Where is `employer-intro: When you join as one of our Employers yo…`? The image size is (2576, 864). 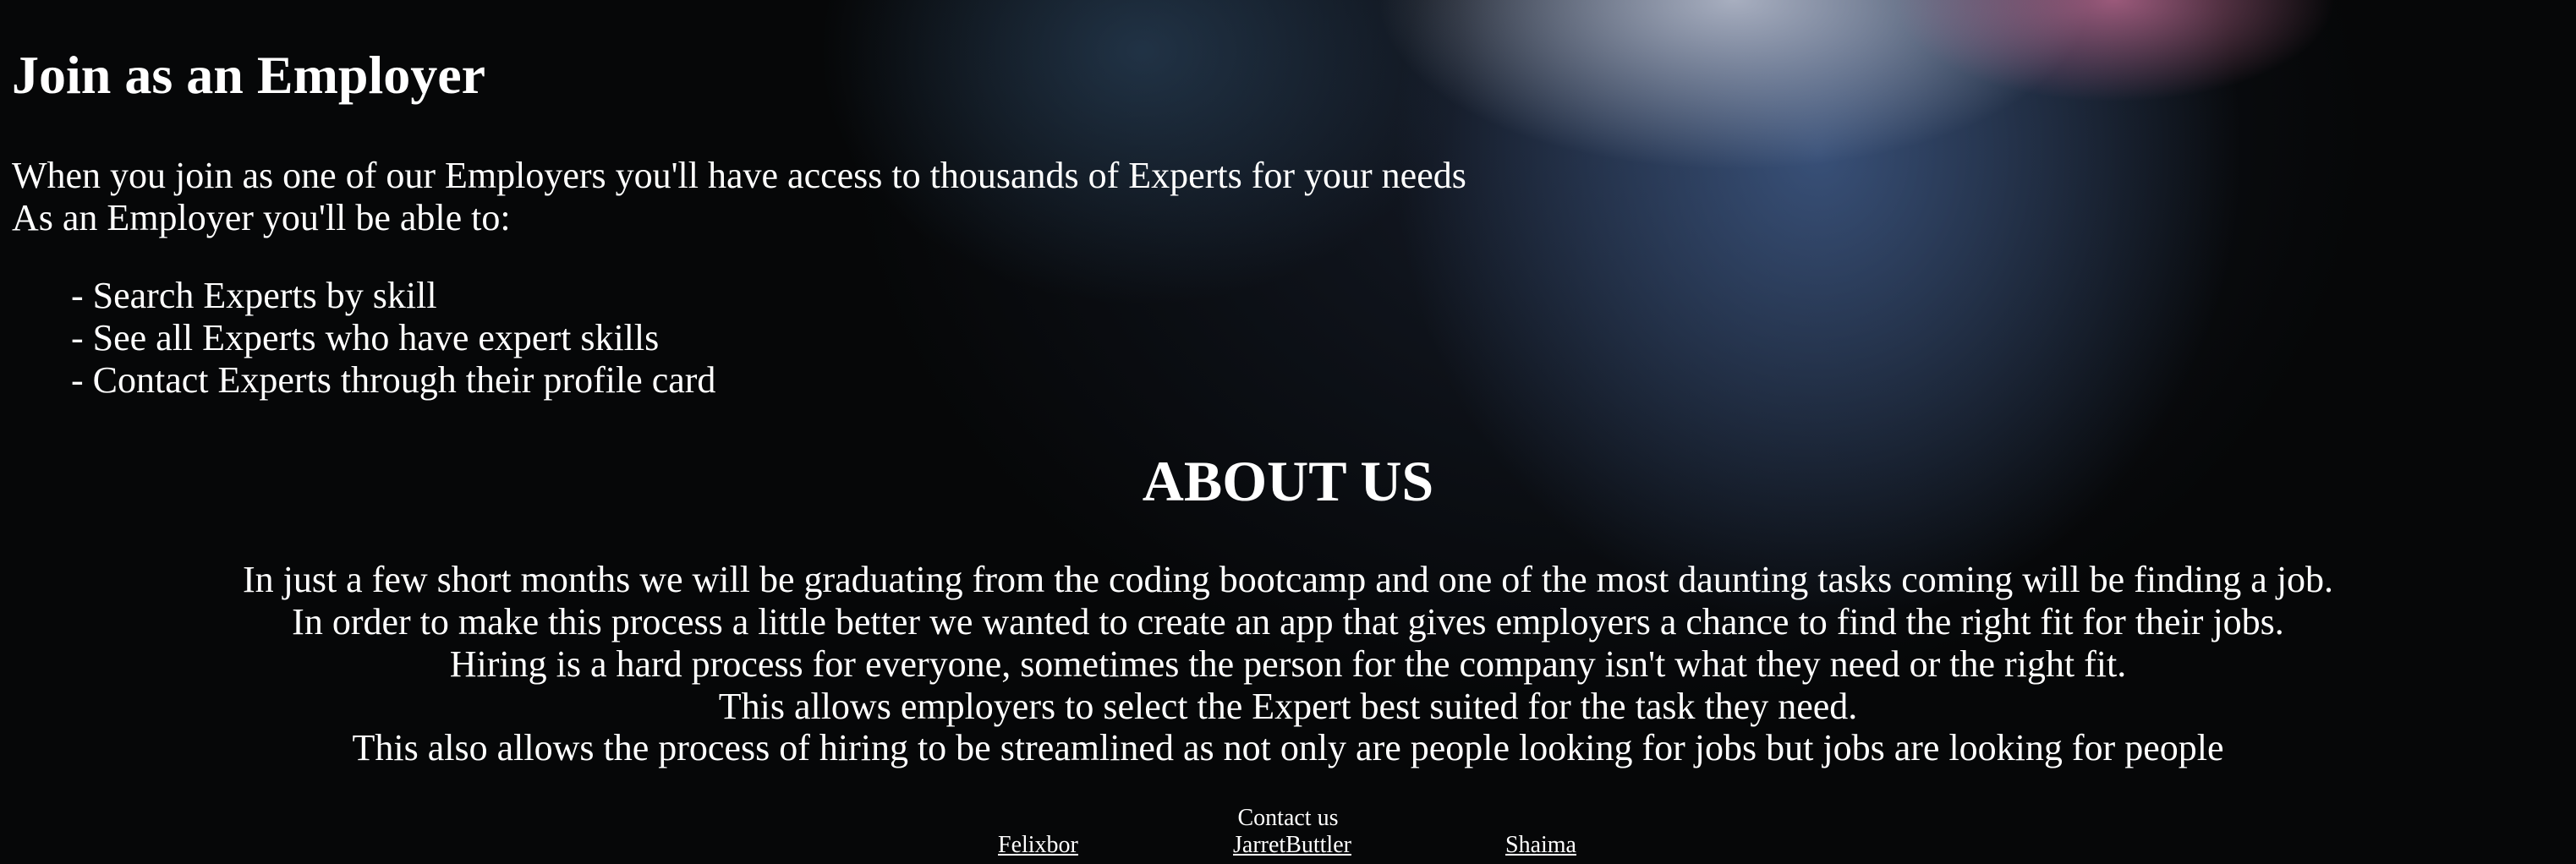 employer-intro: When you join as one of our Employers yo… is located at coordinates (739, 176).